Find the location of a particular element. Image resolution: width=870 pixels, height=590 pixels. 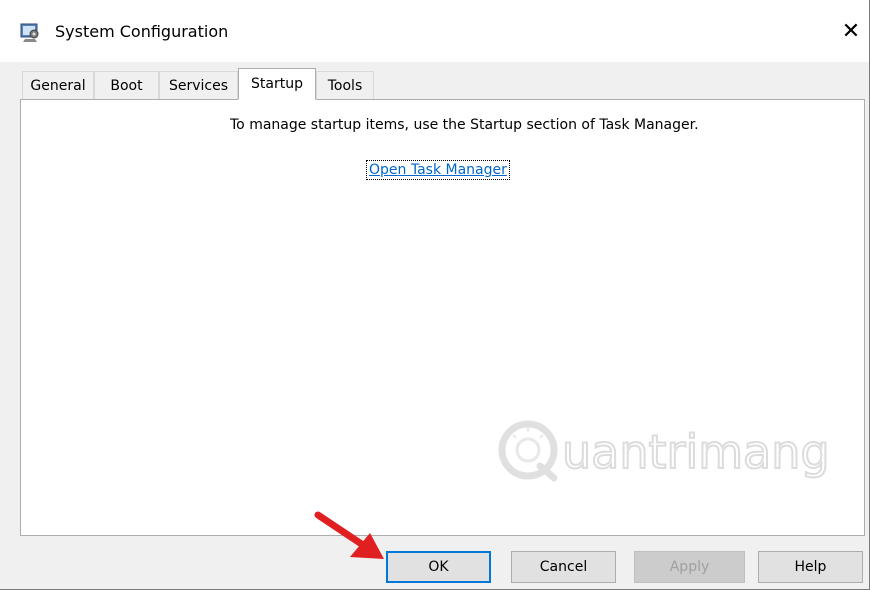

ok-button: OK is located at coordinates (438, 567).